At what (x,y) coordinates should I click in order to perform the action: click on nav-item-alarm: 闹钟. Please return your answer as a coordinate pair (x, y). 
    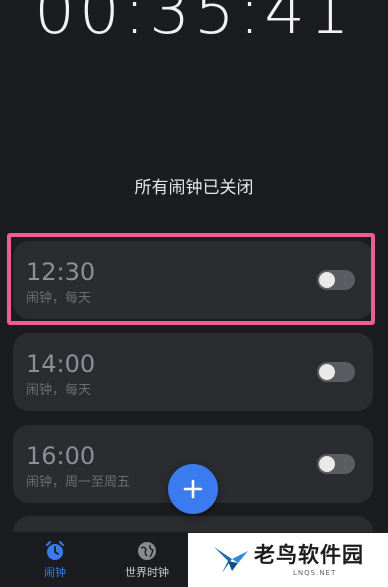
    Looking at the image, I should click on (55, 560).